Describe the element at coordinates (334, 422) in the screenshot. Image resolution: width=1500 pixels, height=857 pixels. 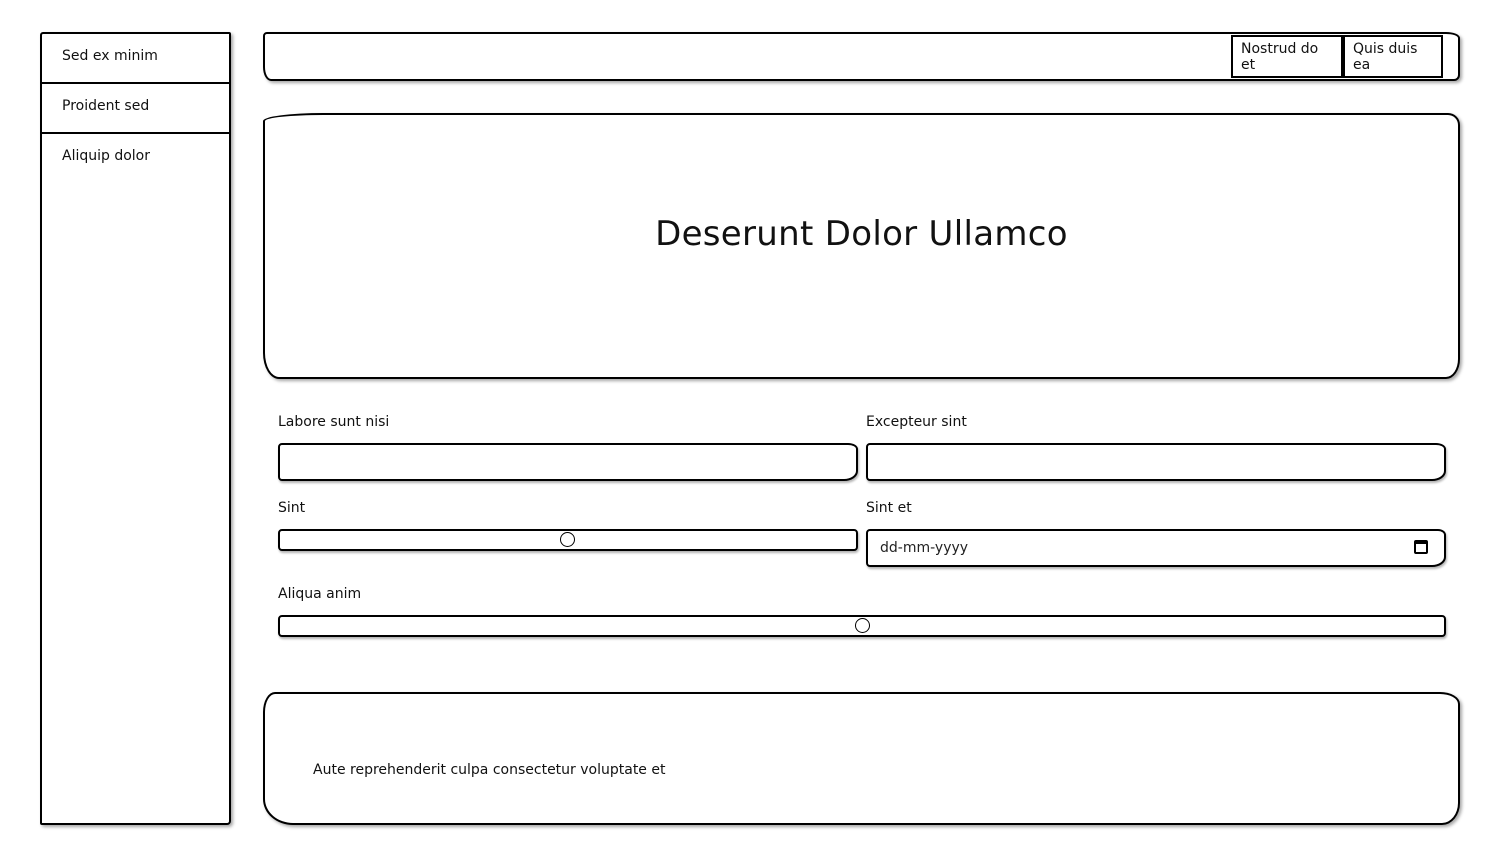
I see `field1-label: Labore sunt nisi` at that location.